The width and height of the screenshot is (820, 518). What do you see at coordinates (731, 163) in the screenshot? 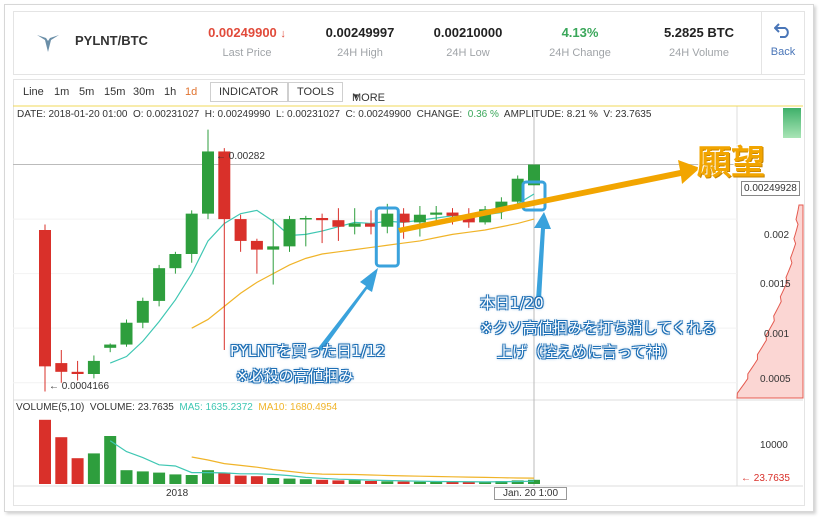
I see `wish-annotation: 願望` at bounding box center [731, 163].